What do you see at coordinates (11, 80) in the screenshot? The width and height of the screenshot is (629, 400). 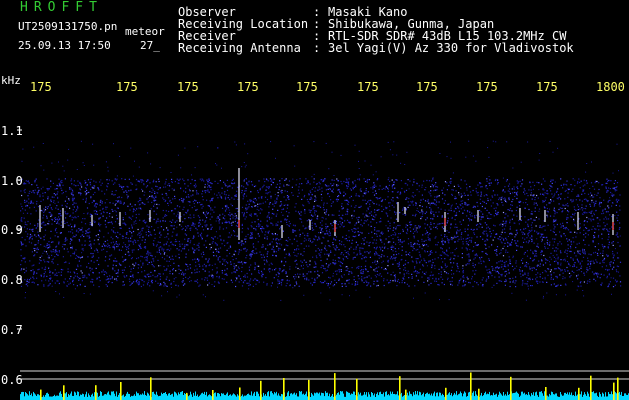 I see `y-unit-label: kHz` at bounding box center [11, 80].